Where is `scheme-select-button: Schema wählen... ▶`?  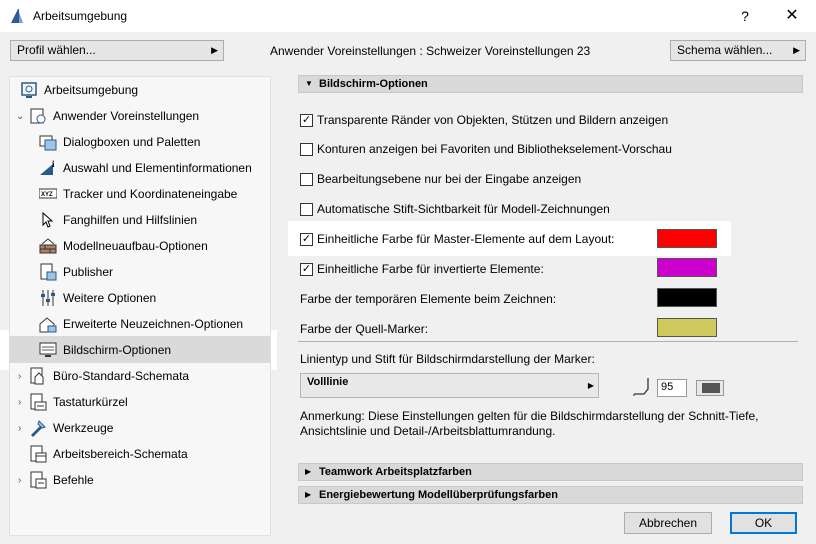
scheme-select-button: Schema wählen... ▶ is located at coordinates (738, 50).